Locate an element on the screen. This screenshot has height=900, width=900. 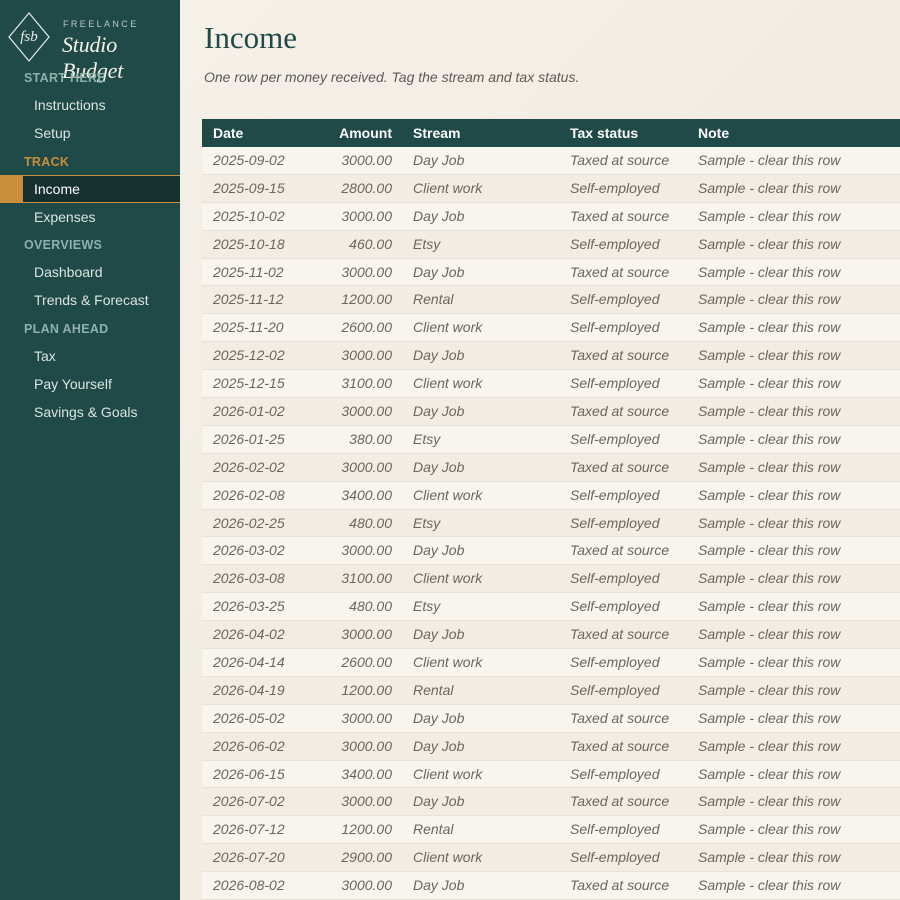
cell-date: 2026-04-14 is located at coordinates (249, 663).